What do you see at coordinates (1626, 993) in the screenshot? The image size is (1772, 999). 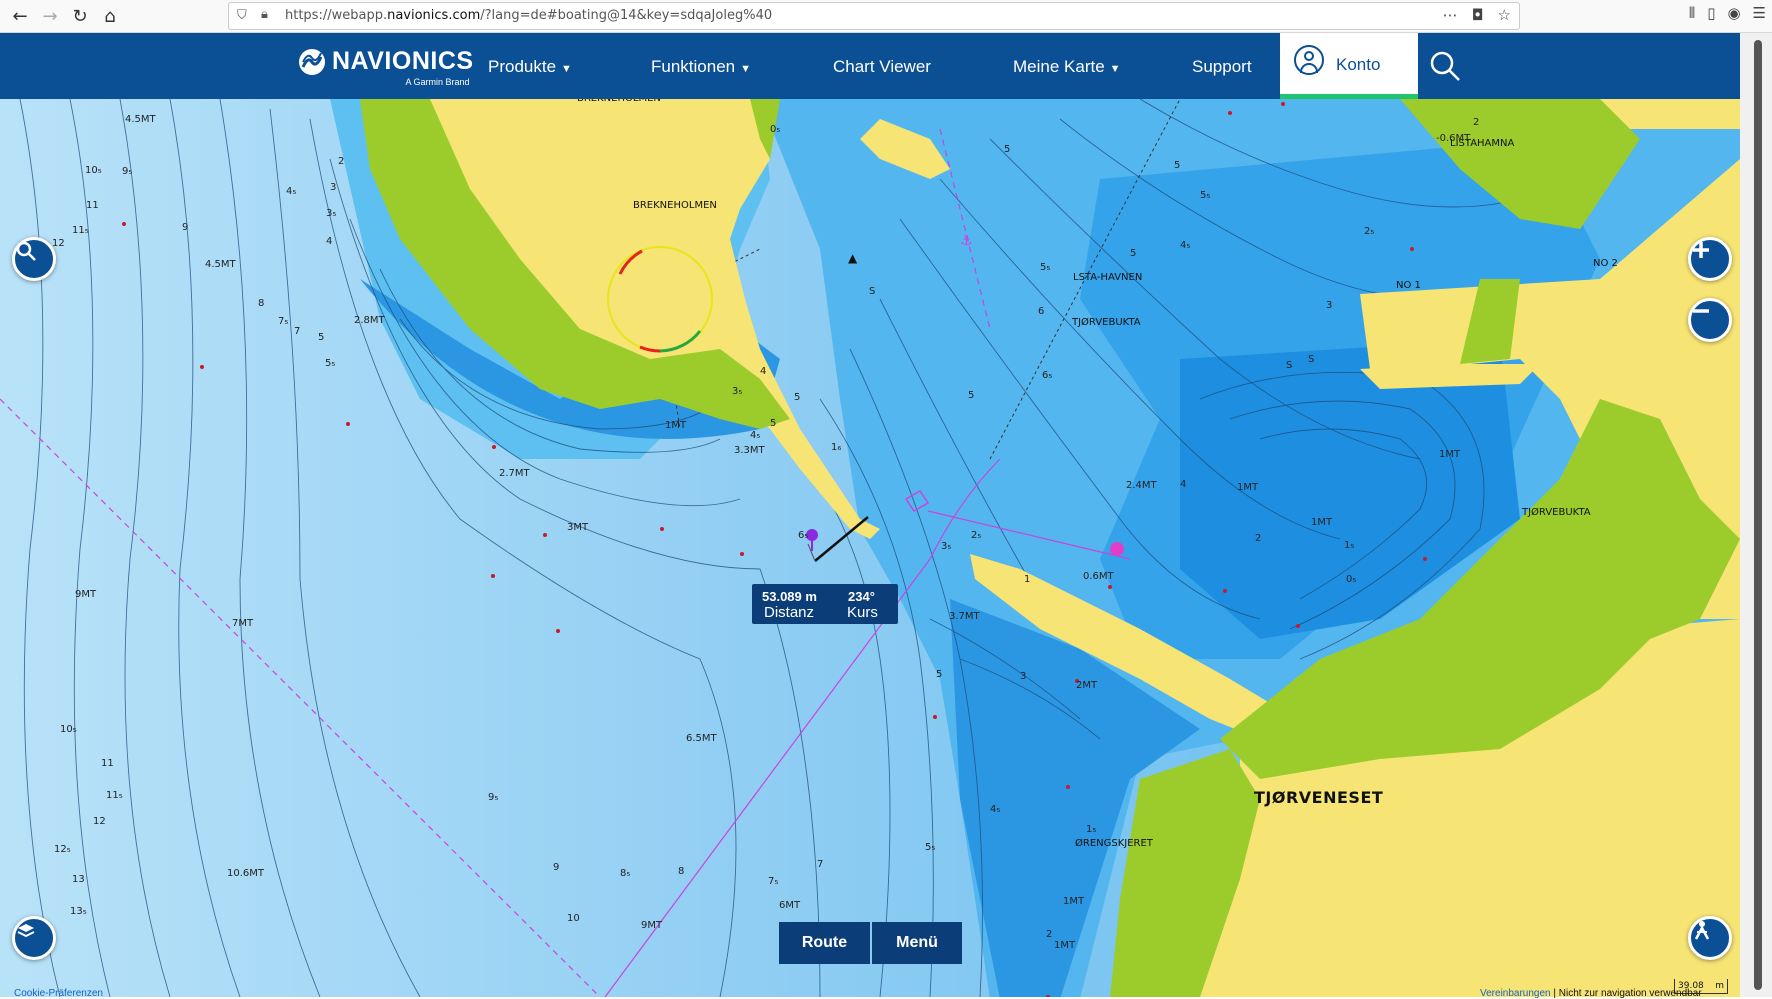 I see `not-for-navigation-text: | Nicht zur navigation verwendbar` at bounding box center [1626, 993].